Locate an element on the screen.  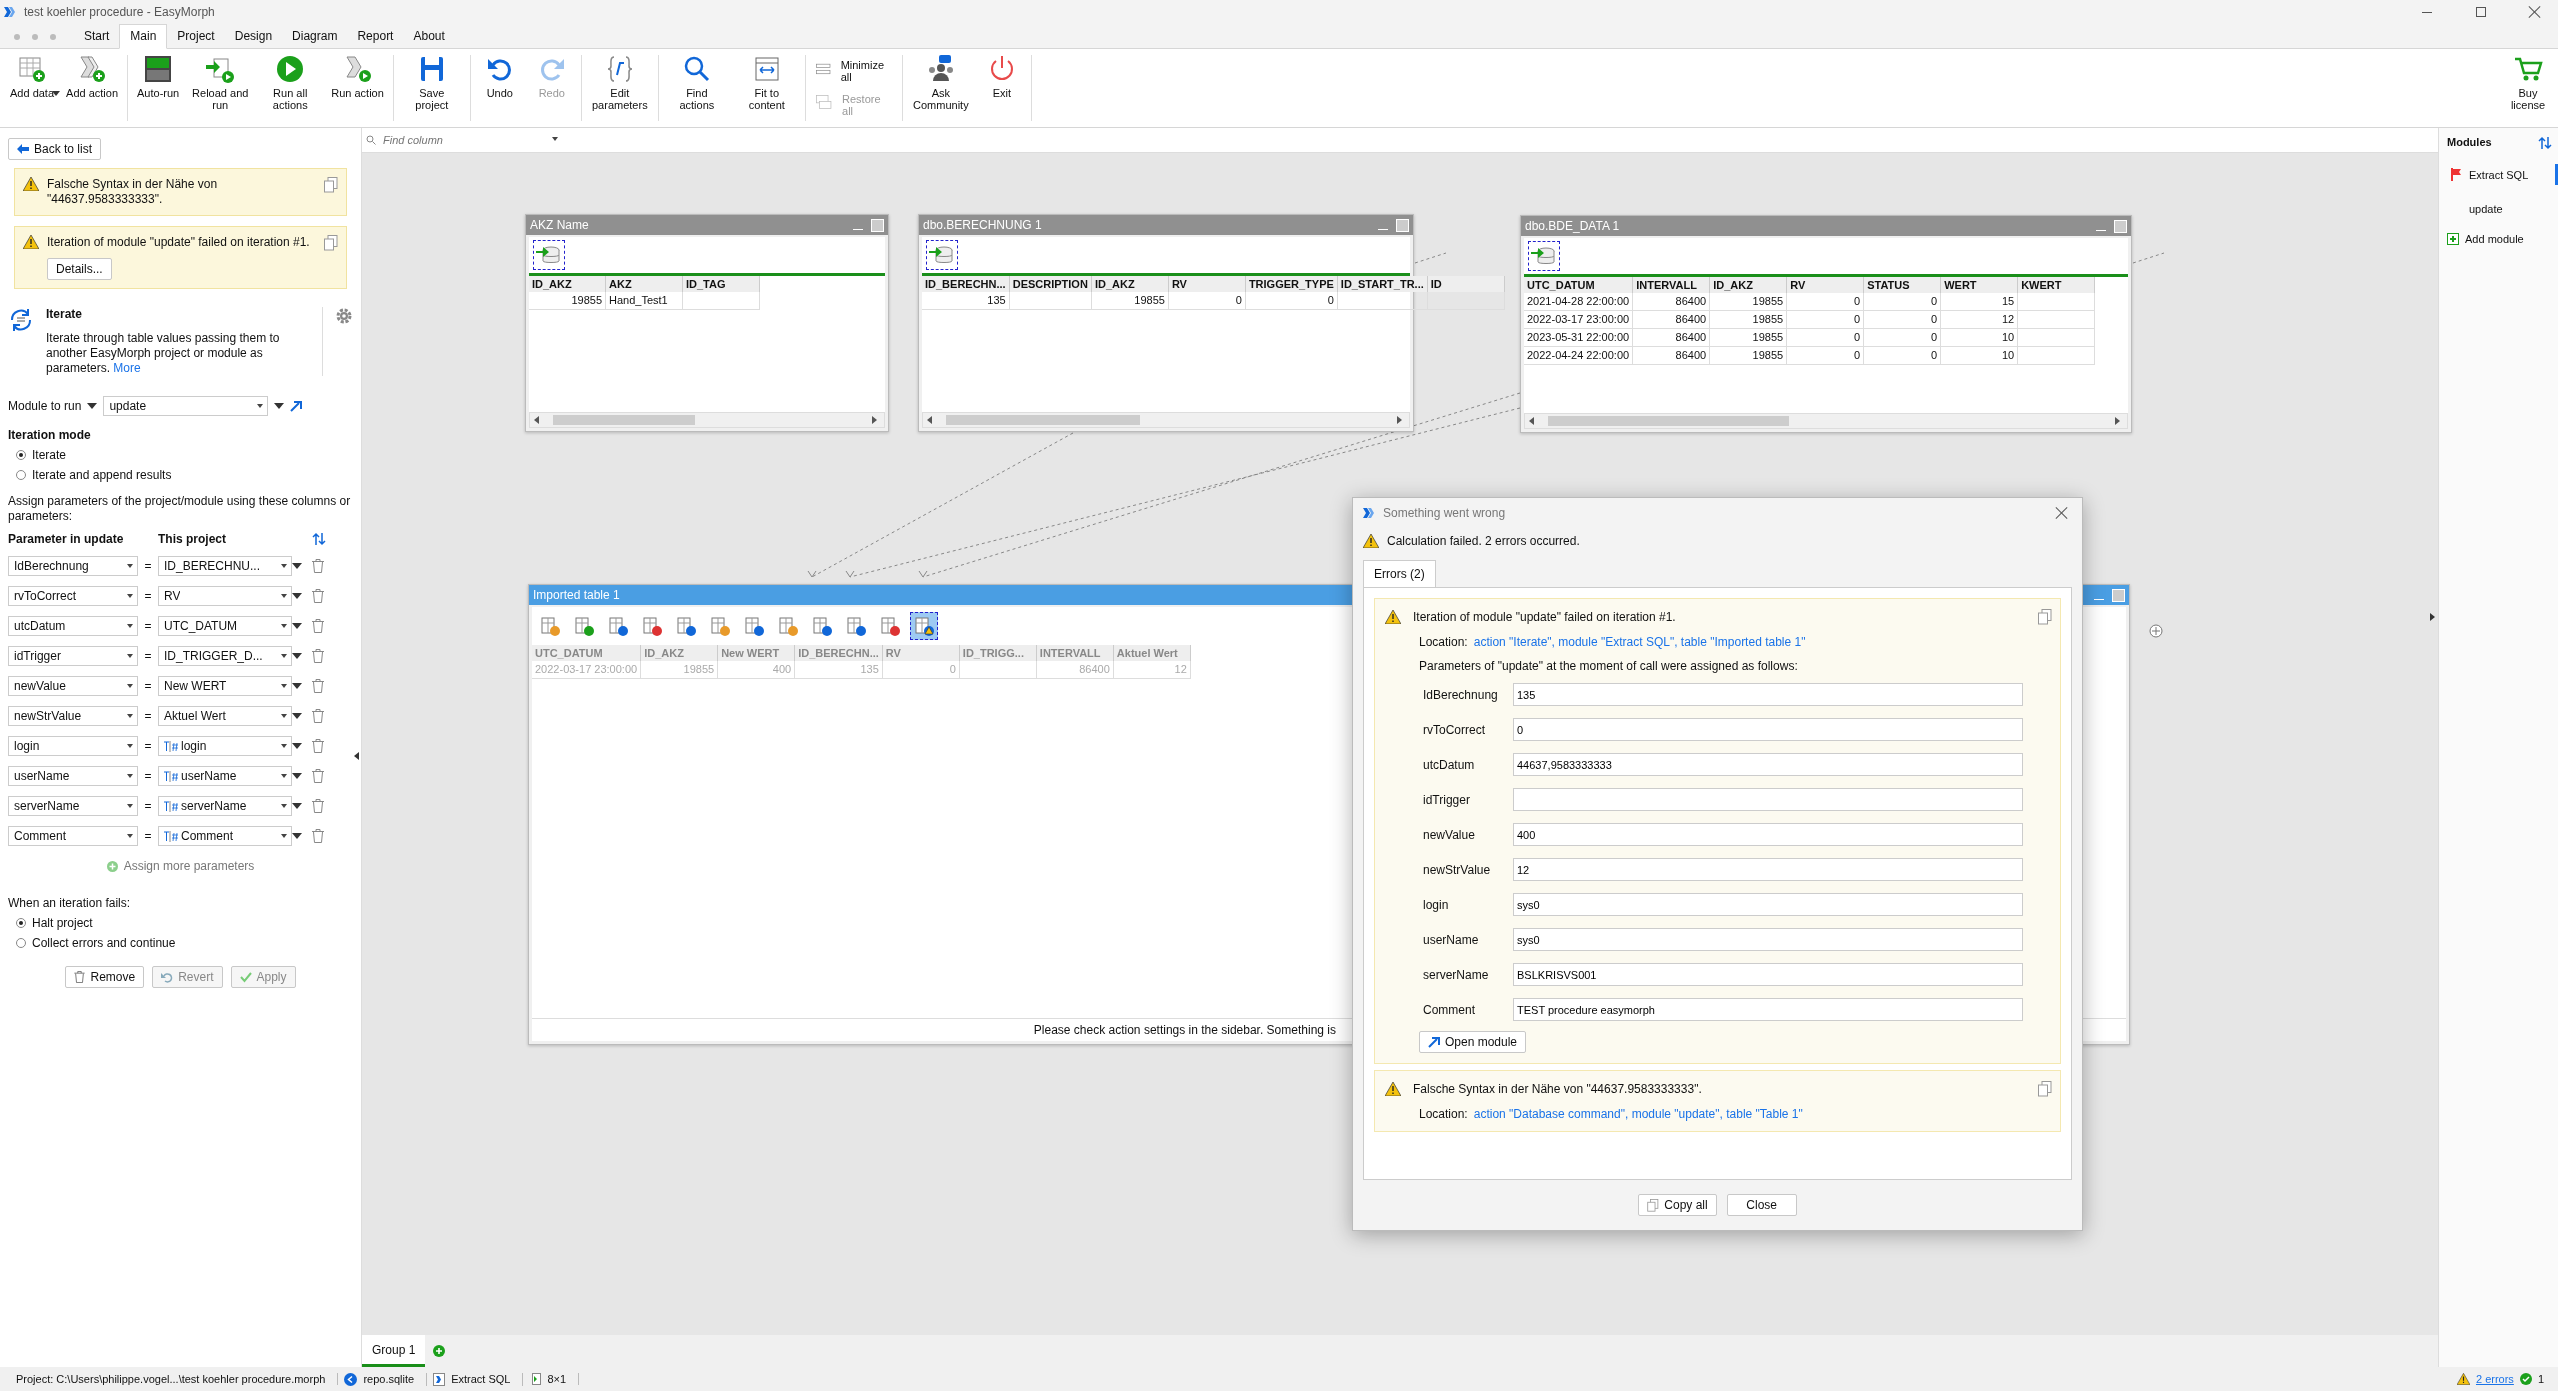
column-header: AKZ is located at coordinates (644, 284).